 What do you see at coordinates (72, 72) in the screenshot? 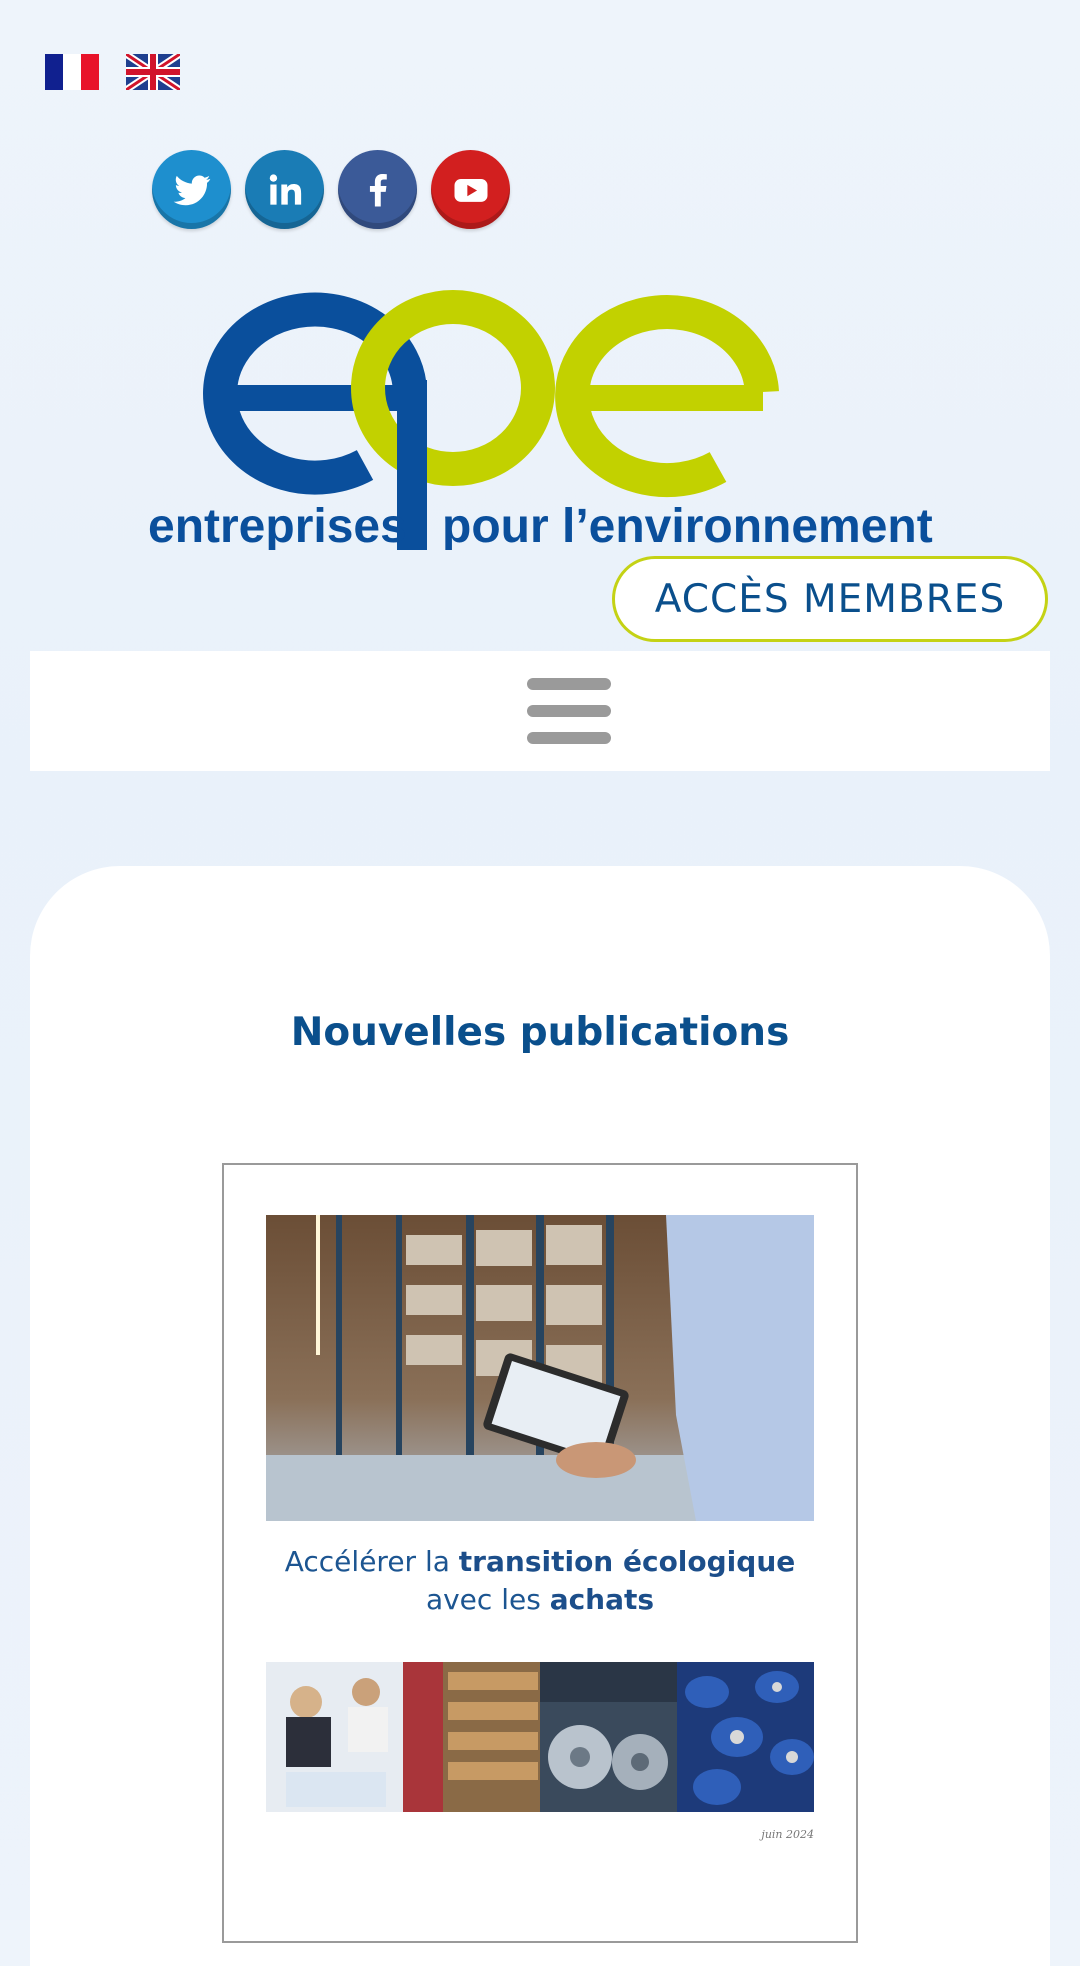
I see `flag-france-icon` at bounding box center [72, 72].